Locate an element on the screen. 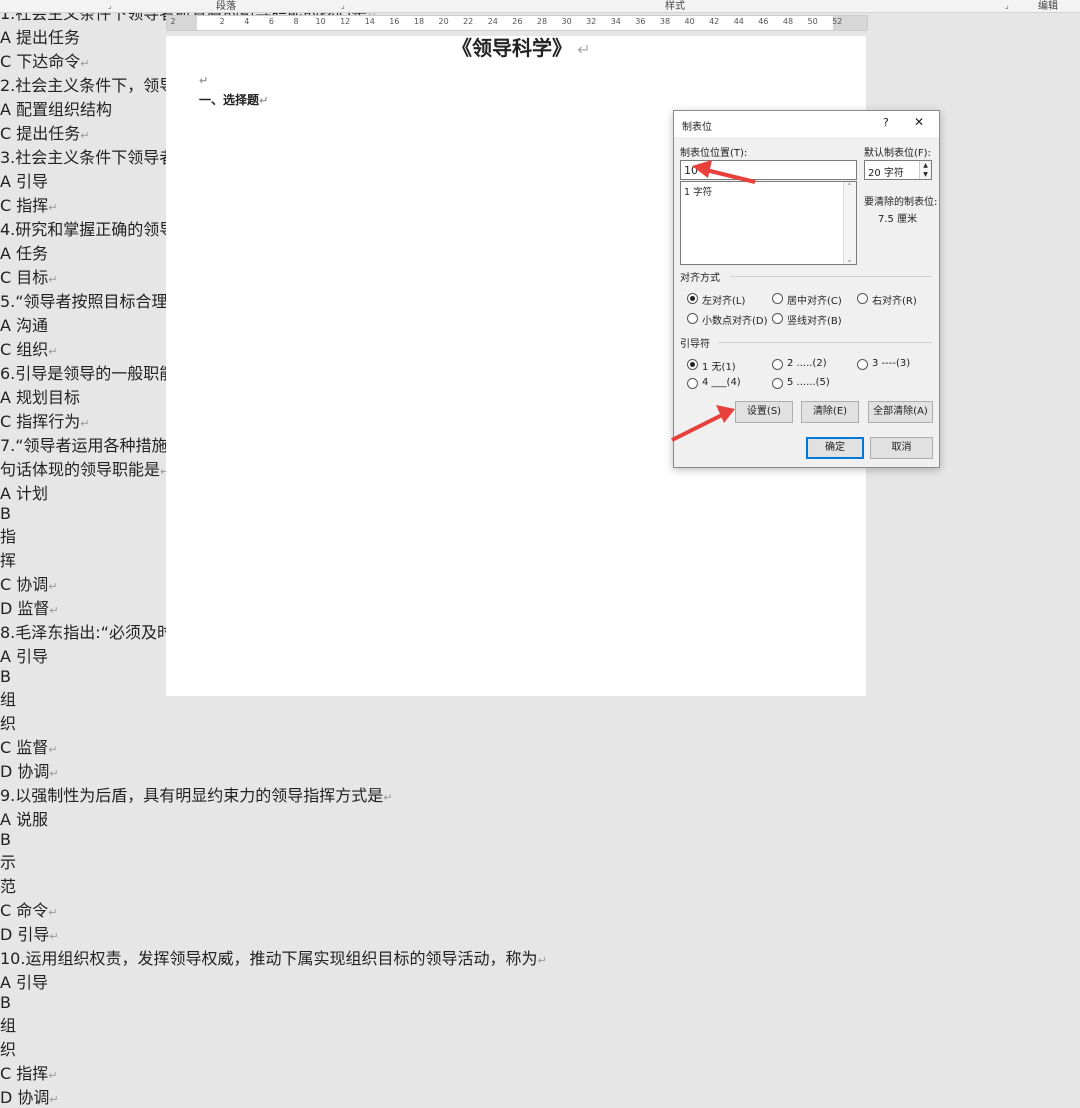 The image size is (1080, 1108). ruler-tick-label: 12 is located at coordinates (345, 21).